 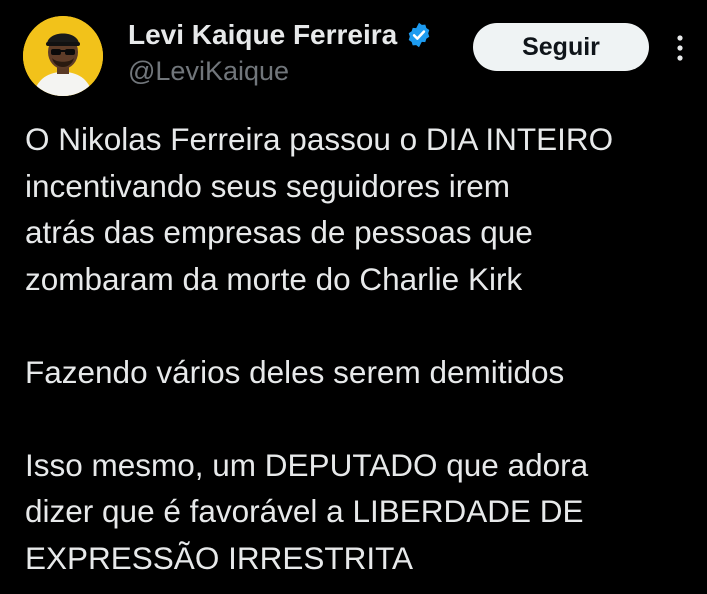 I want to click on tweet-line: EXPRESSÃO IRRESTRITA, so click(x=219, y=557).